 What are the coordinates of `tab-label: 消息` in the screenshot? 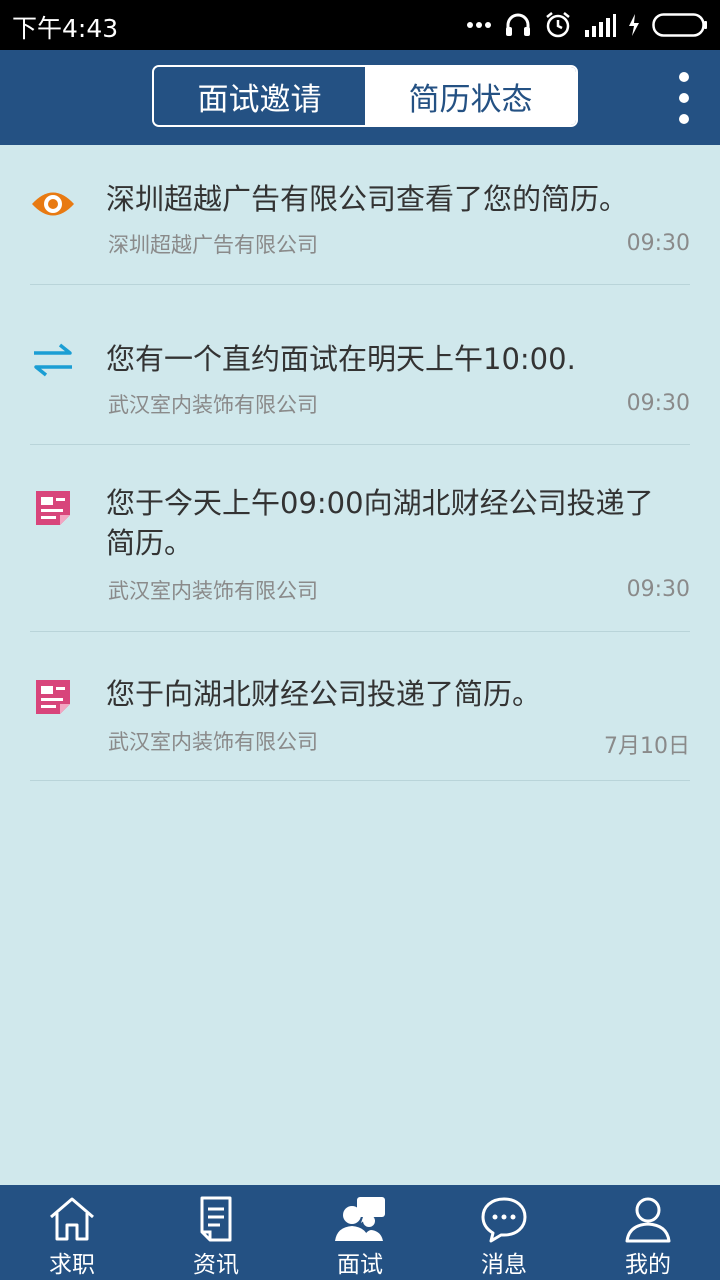 It's located at (504, 1265).